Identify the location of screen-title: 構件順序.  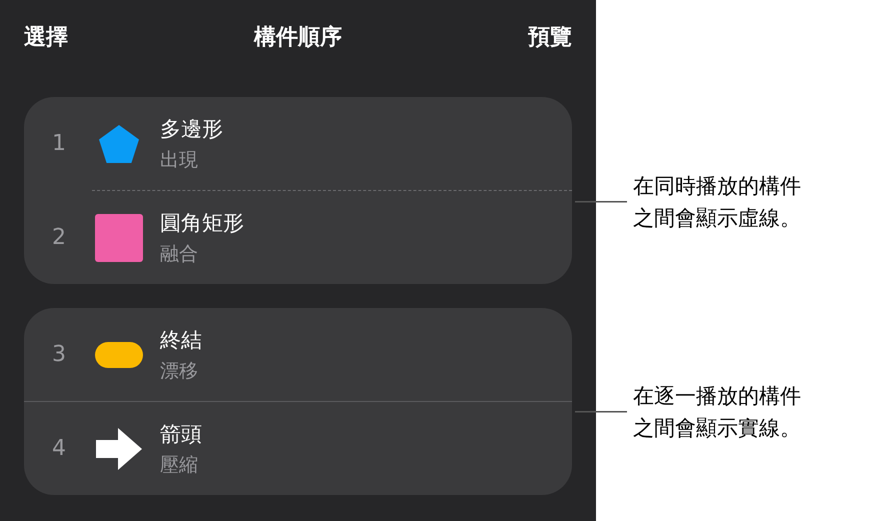
(298, 38).